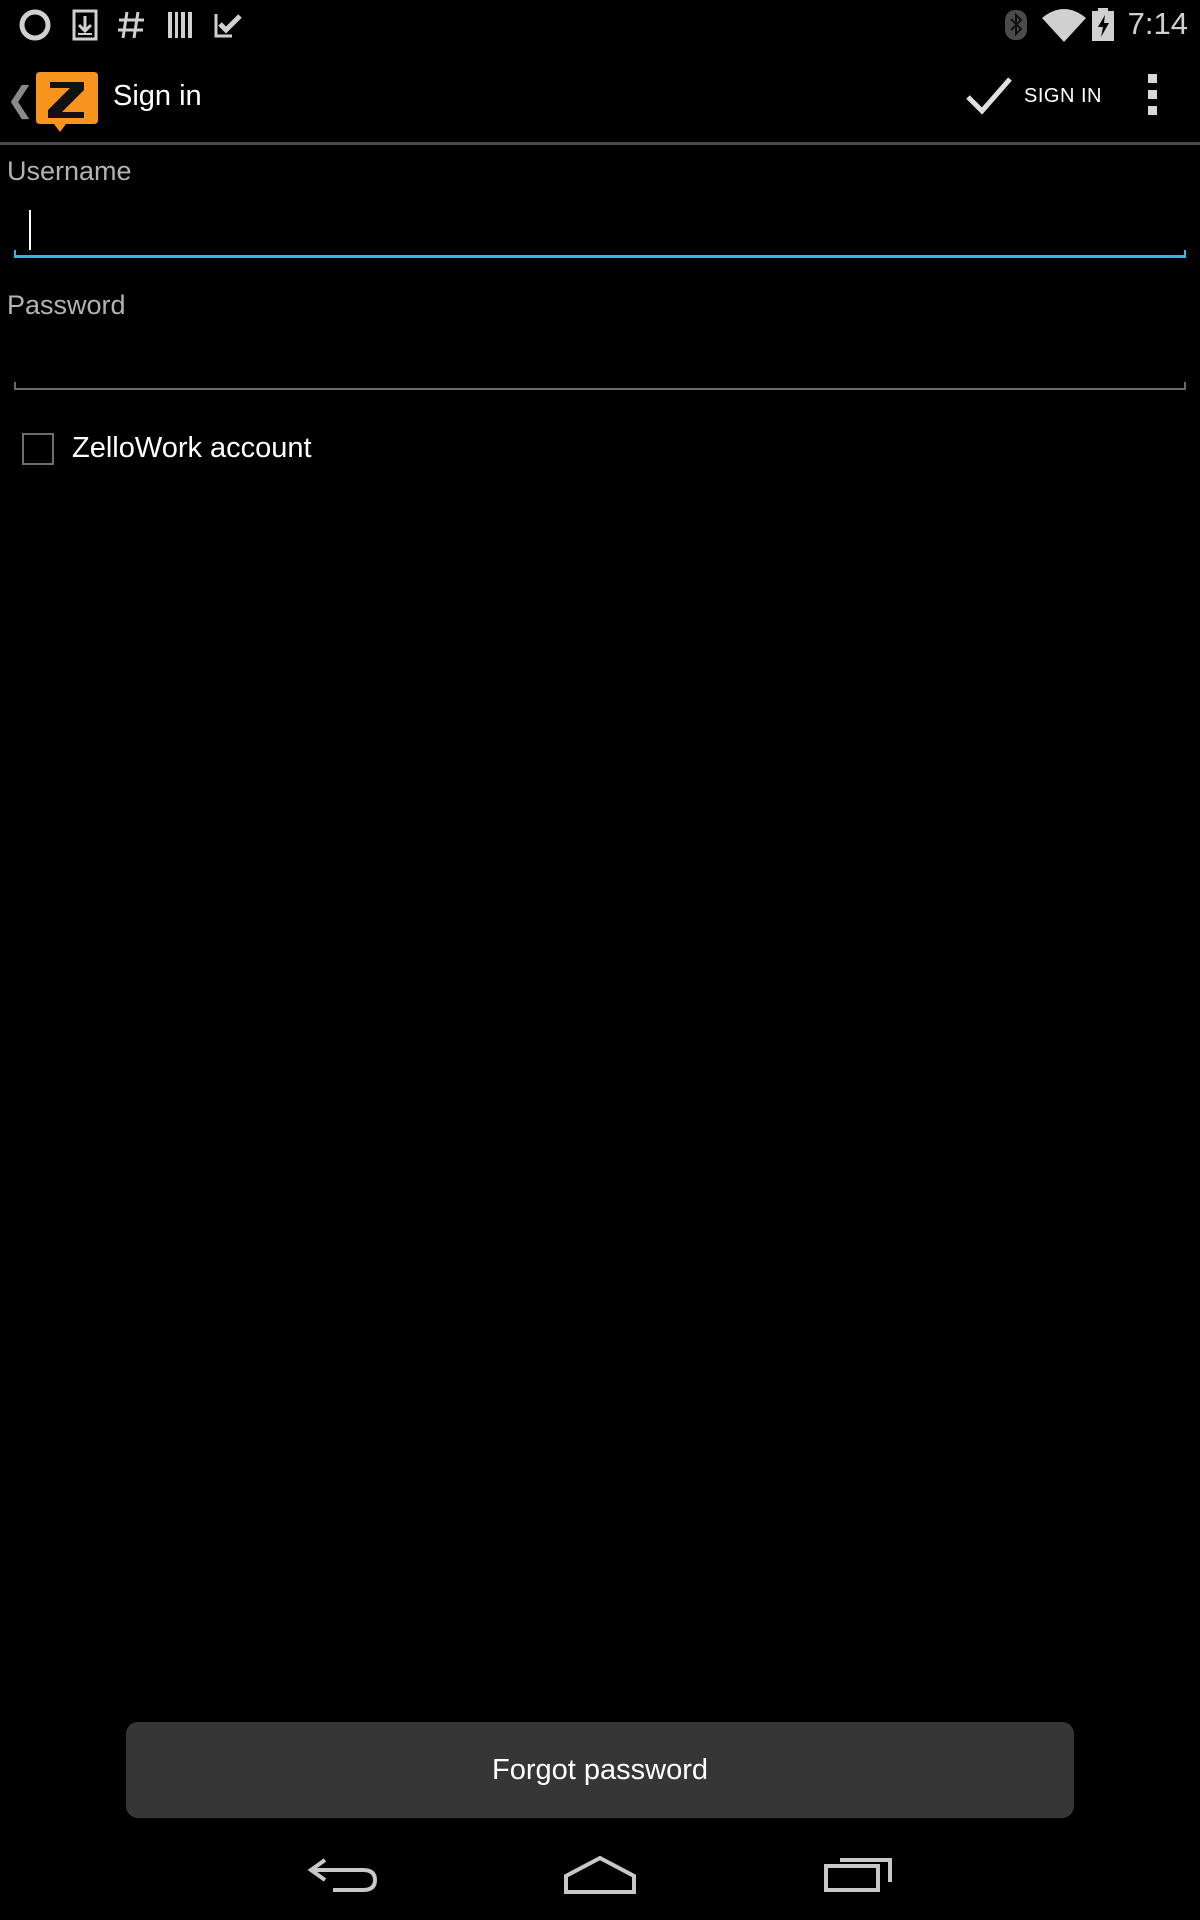 The height and width of the screenshot is (1920, 1200). I want to click on password-underline, so click(600, 385).